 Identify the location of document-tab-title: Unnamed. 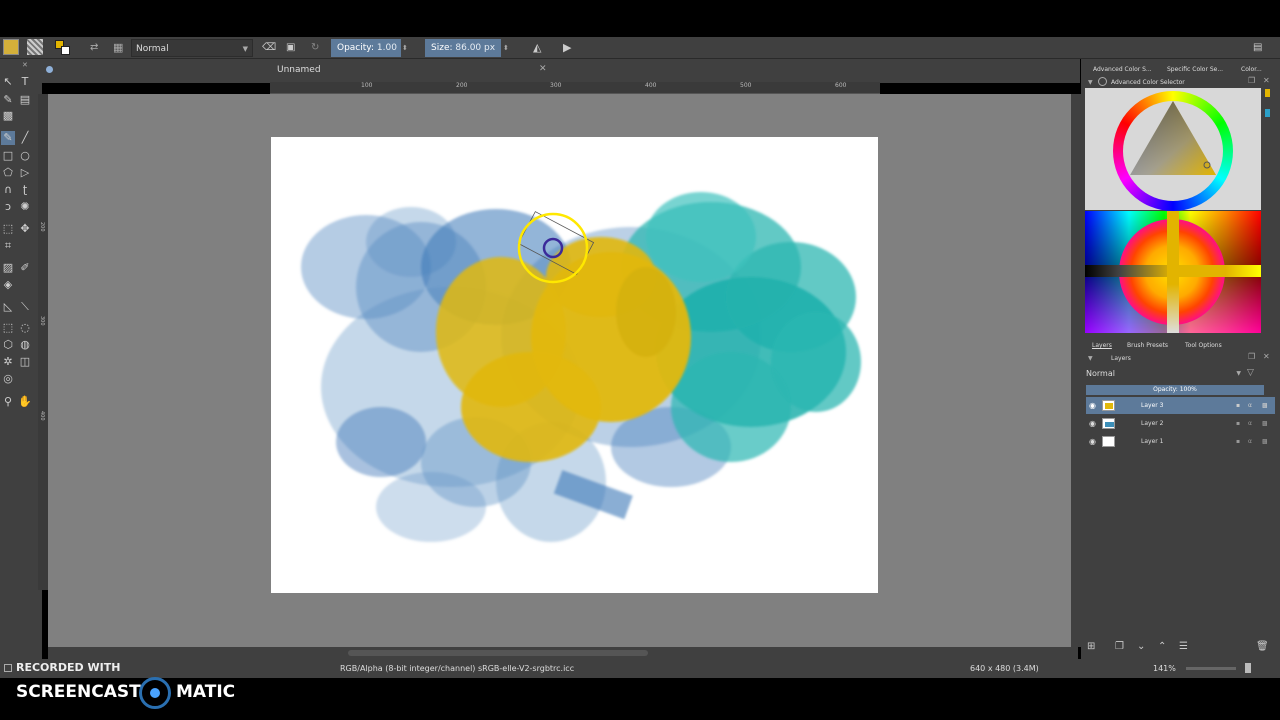
(299, 70).